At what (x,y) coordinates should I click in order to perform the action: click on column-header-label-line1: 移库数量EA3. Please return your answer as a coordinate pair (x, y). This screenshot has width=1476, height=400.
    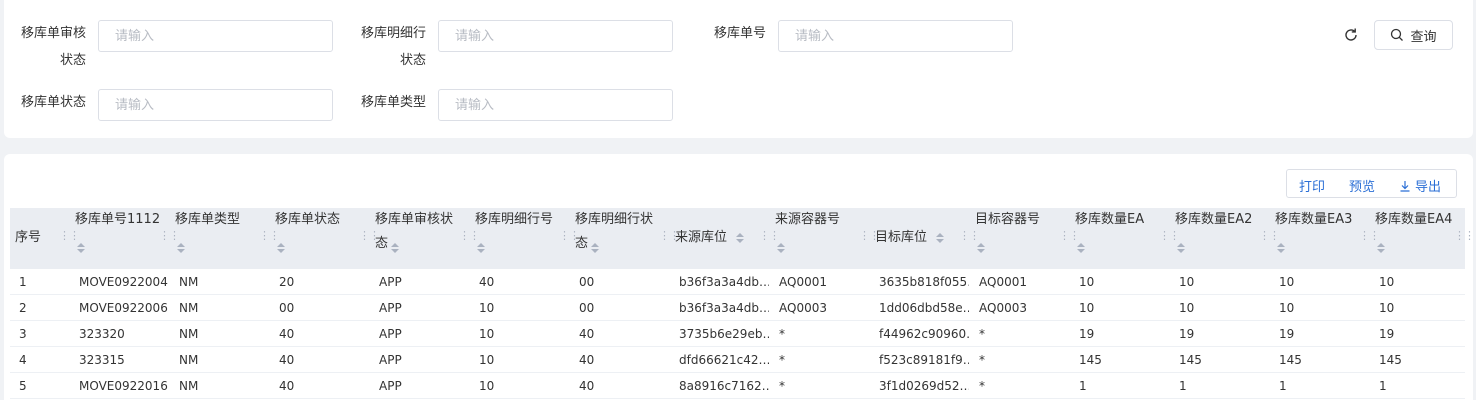
    Looking at the image, I should click on (1314, 219).